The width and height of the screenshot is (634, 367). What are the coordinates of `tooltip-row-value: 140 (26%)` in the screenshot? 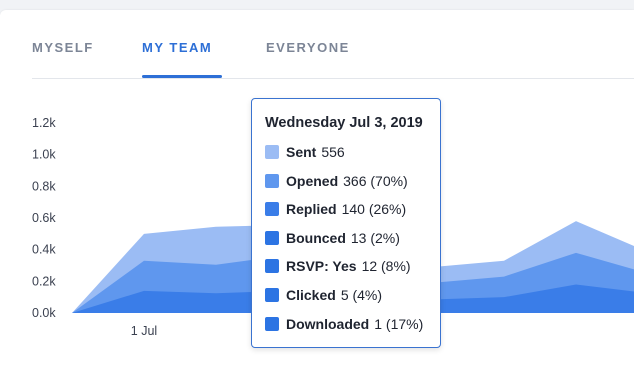 It's located at (374, 209).